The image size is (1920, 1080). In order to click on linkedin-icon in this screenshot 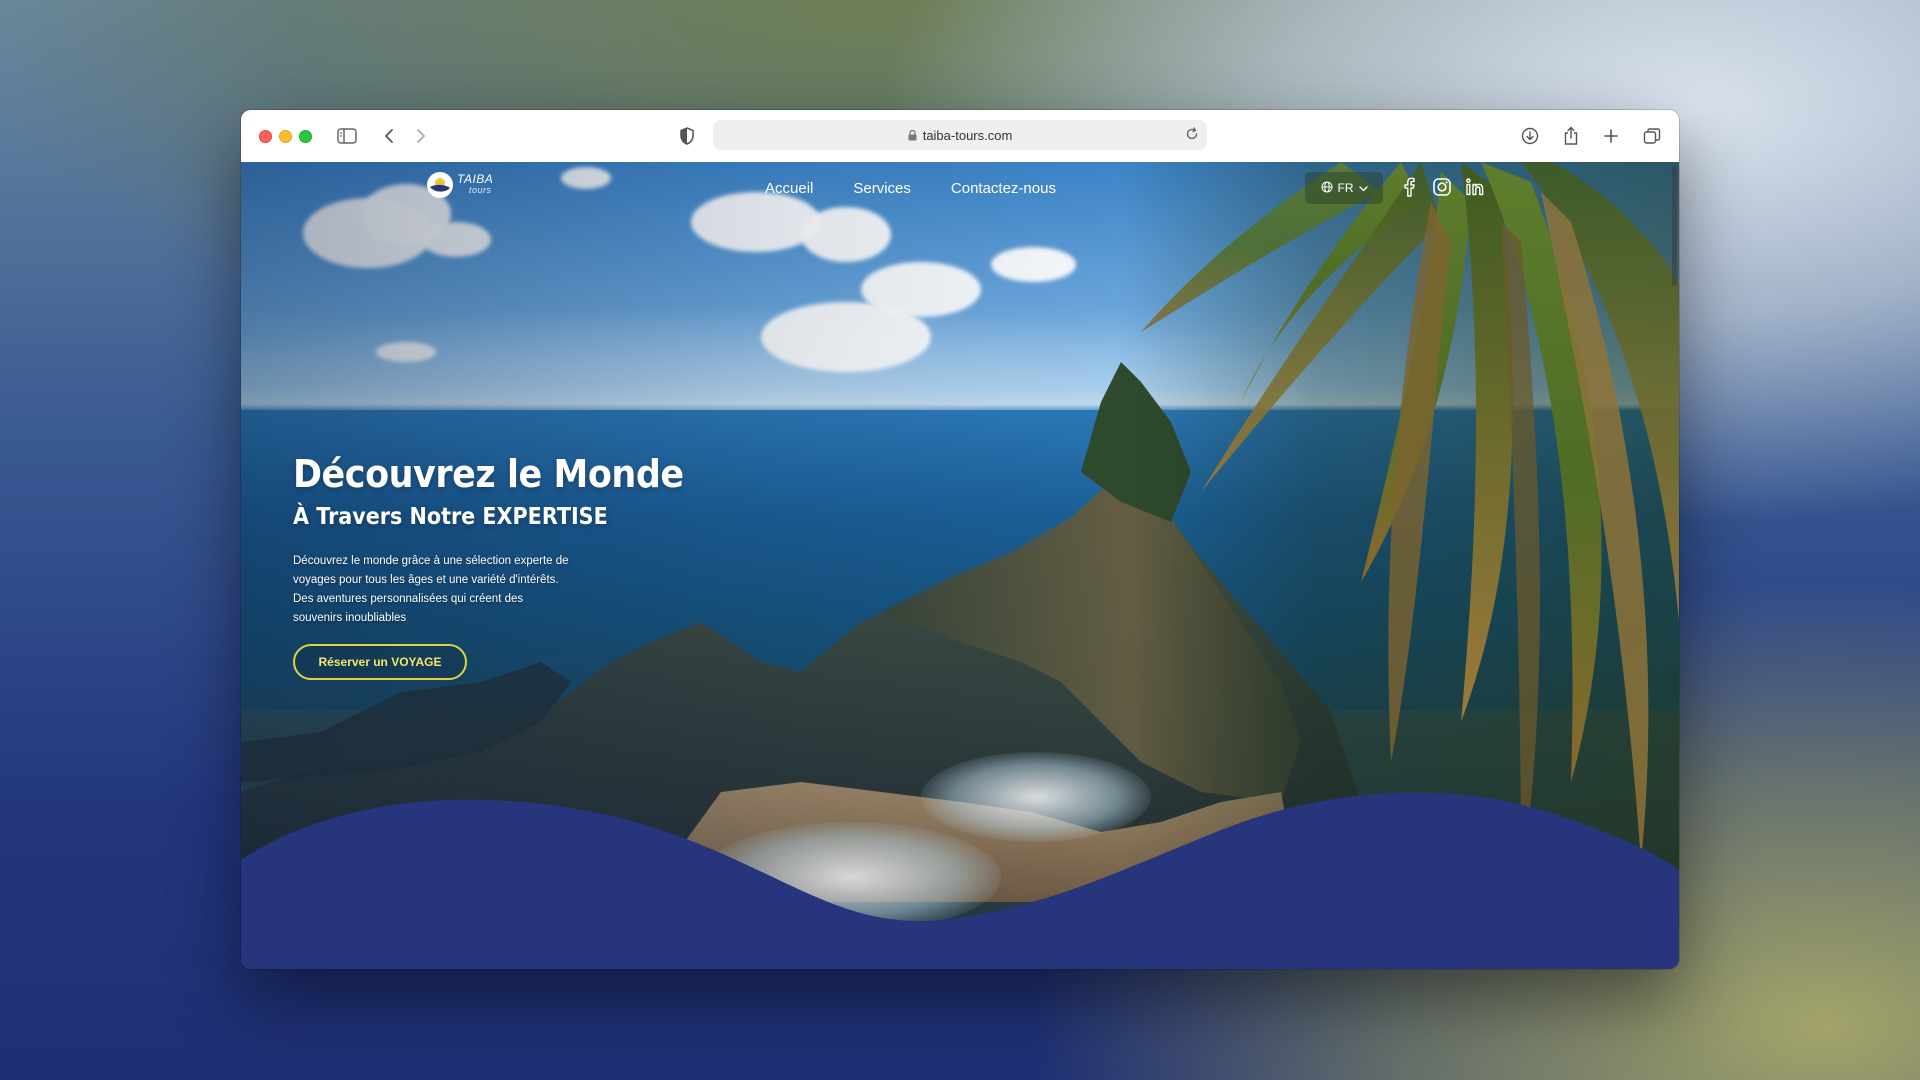, I will do `click(1475, 187)`.